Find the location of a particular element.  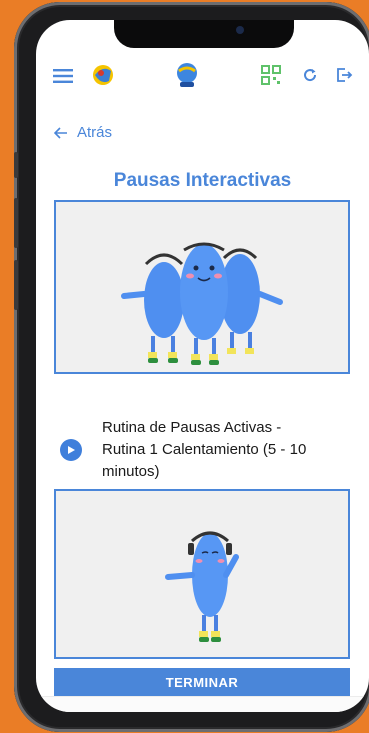

characters-illustration is located at coordinates (202, 303).